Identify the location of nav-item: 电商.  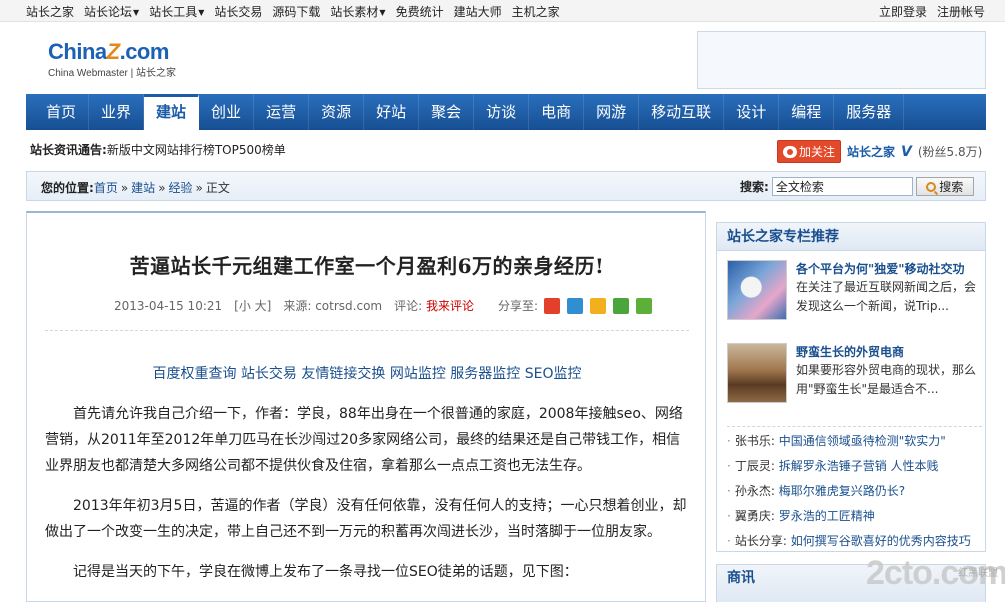
(557, 112).